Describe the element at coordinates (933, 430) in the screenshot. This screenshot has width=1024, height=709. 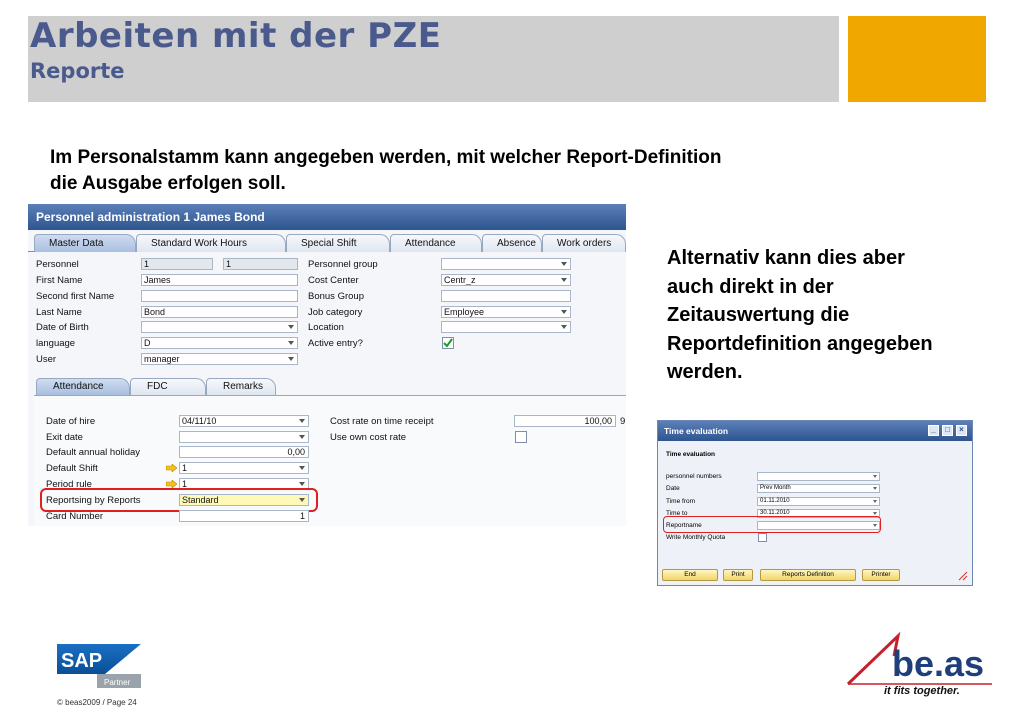
I see `minimize-icon: _` at that location.